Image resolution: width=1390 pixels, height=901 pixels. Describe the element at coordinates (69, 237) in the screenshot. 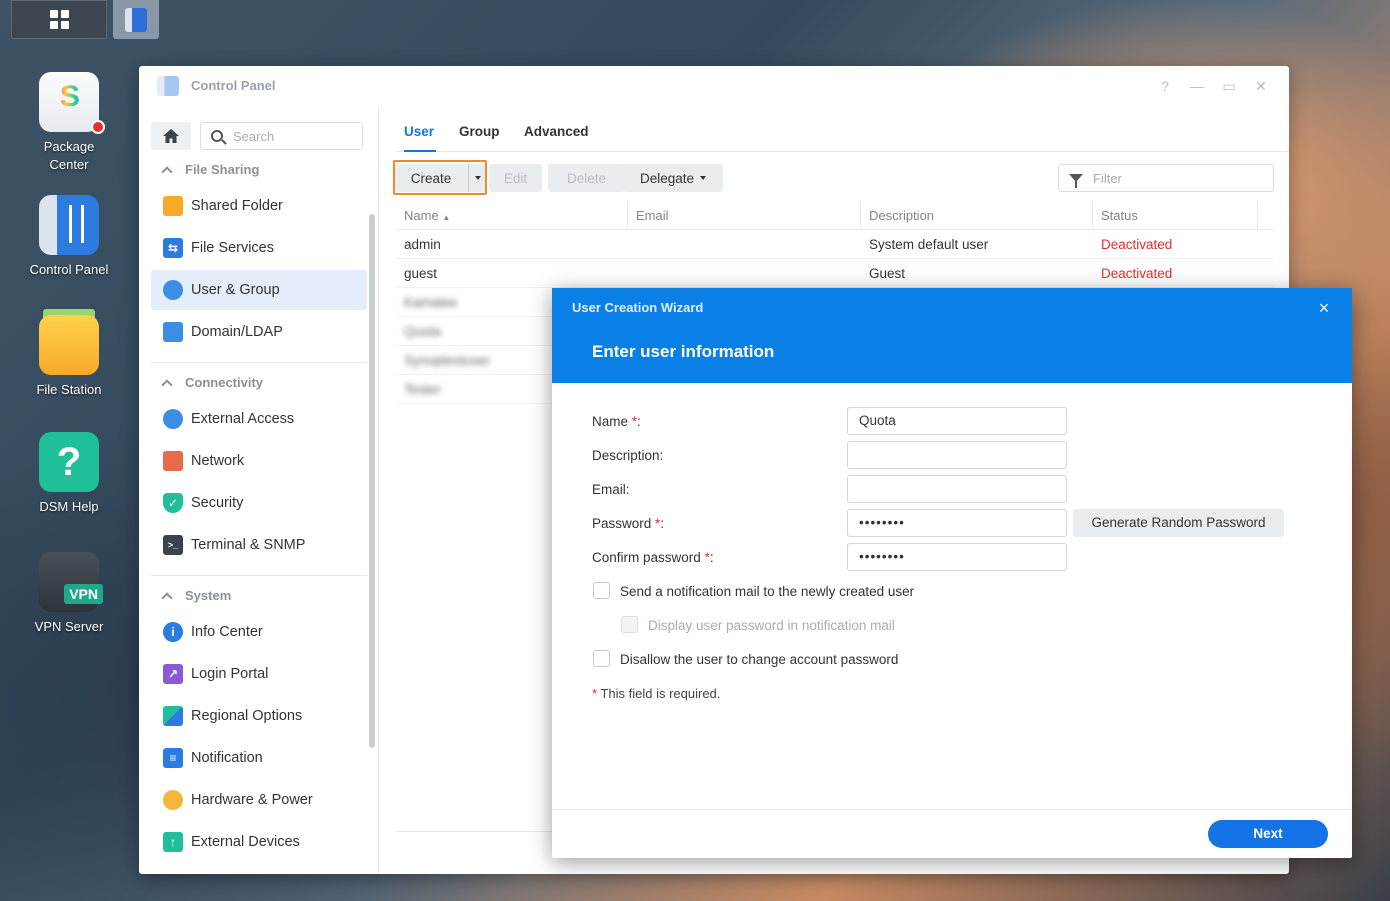

I see `desktop-icon-control-panel: Control Panel` at that location.